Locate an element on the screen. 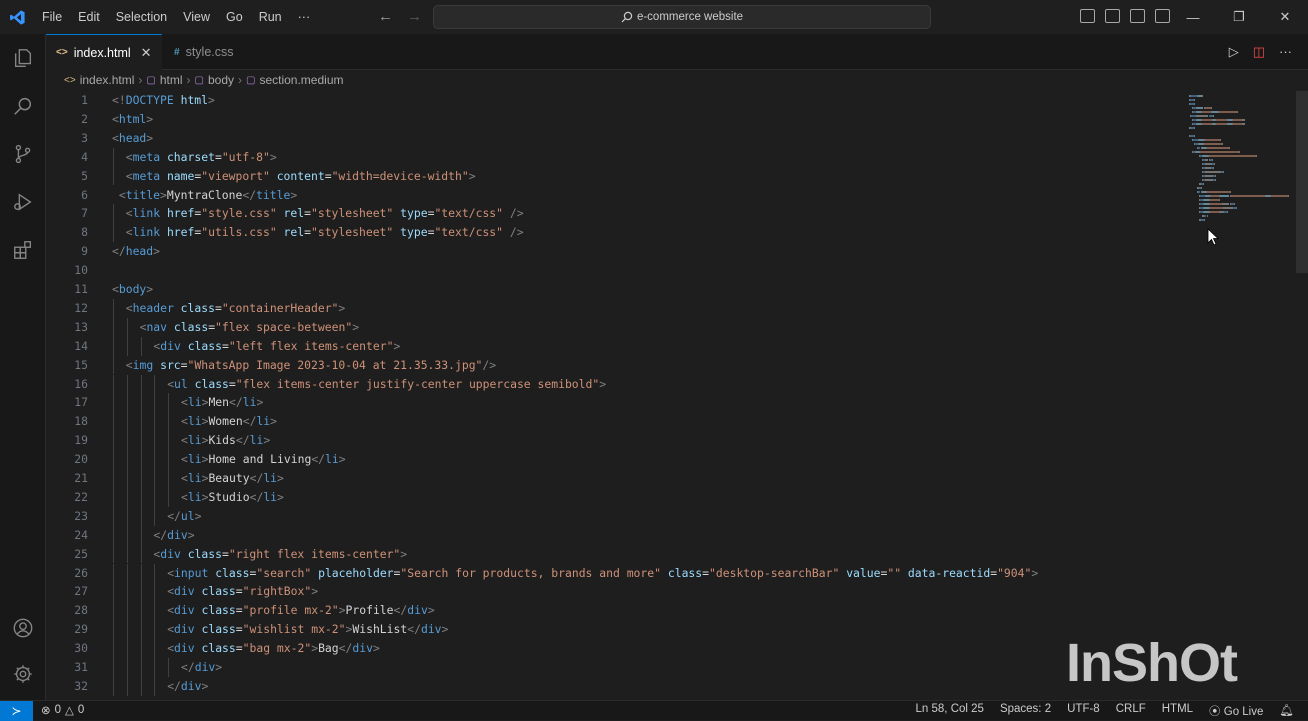  code-line: 30 <div class="bag mx-2">Bag</div> is located at coordinates (616, 648).